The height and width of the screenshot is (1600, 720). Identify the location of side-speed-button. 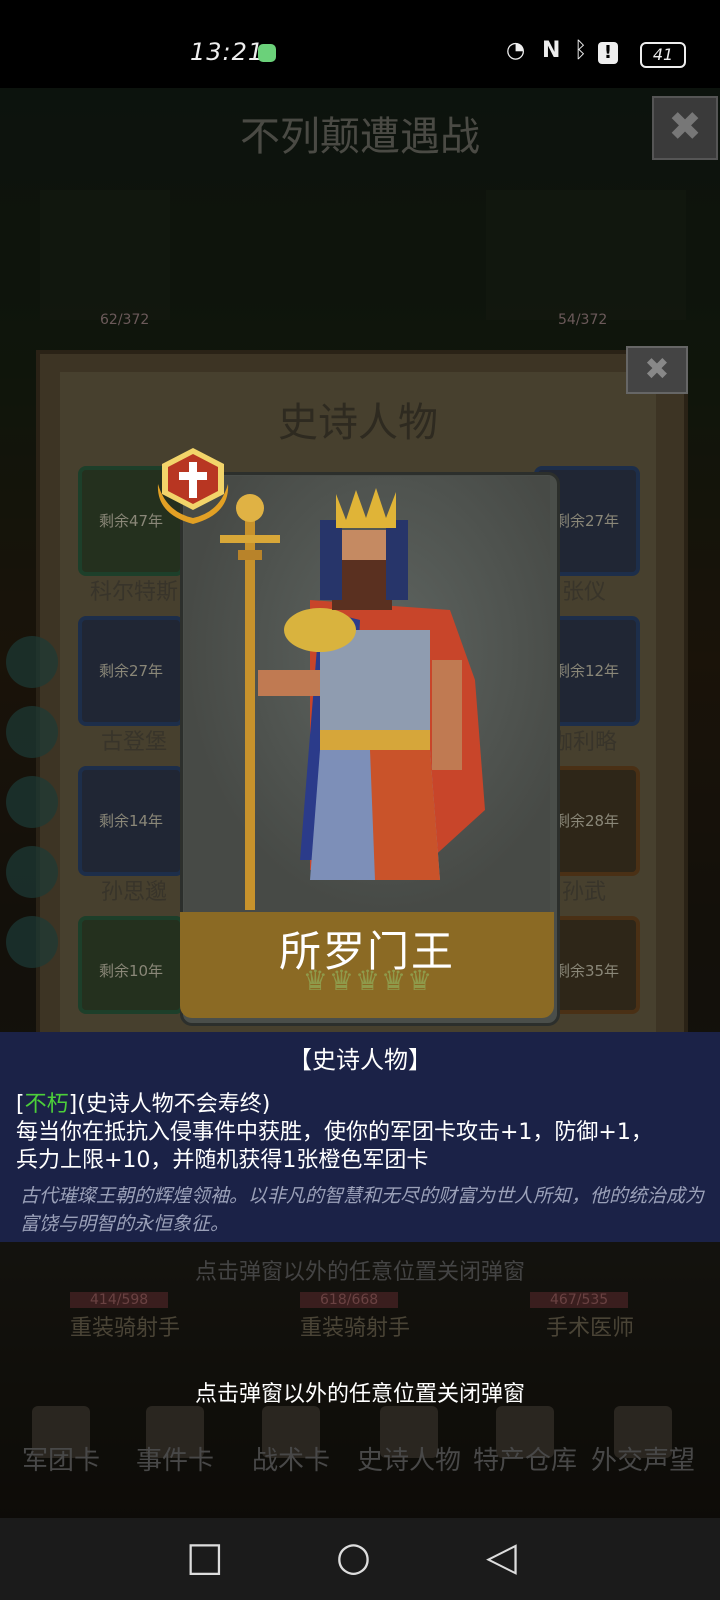
(32, 732).